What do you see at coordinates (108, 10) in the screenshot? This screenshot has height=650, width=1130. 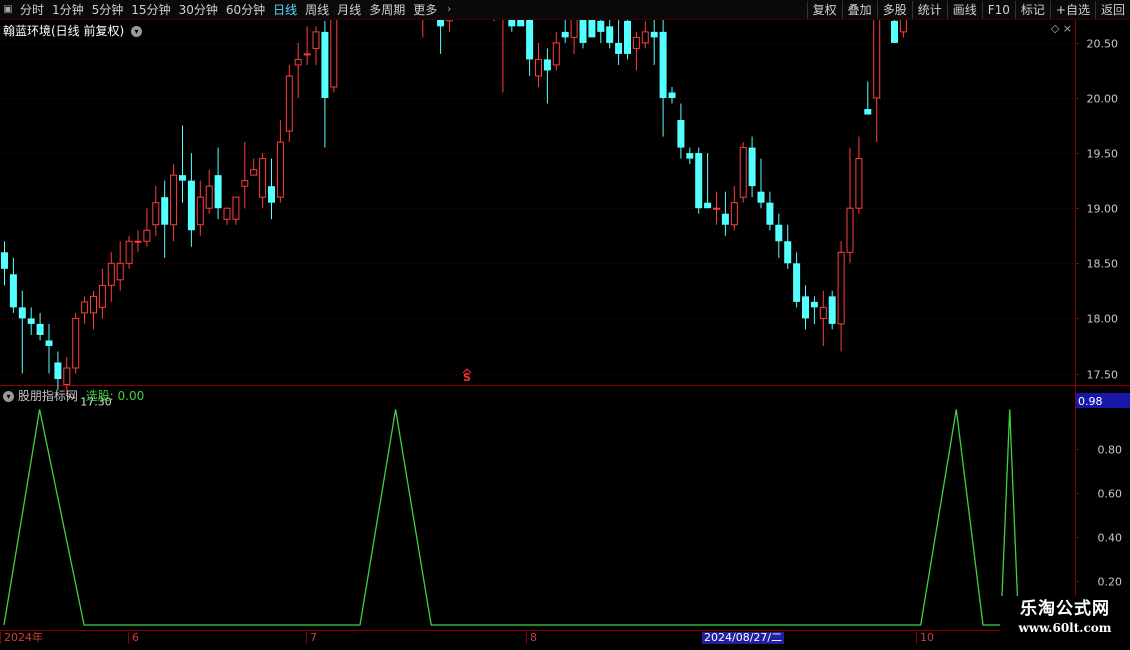 I see `period-tab: 5分钟` at bounding box center [108, 10].